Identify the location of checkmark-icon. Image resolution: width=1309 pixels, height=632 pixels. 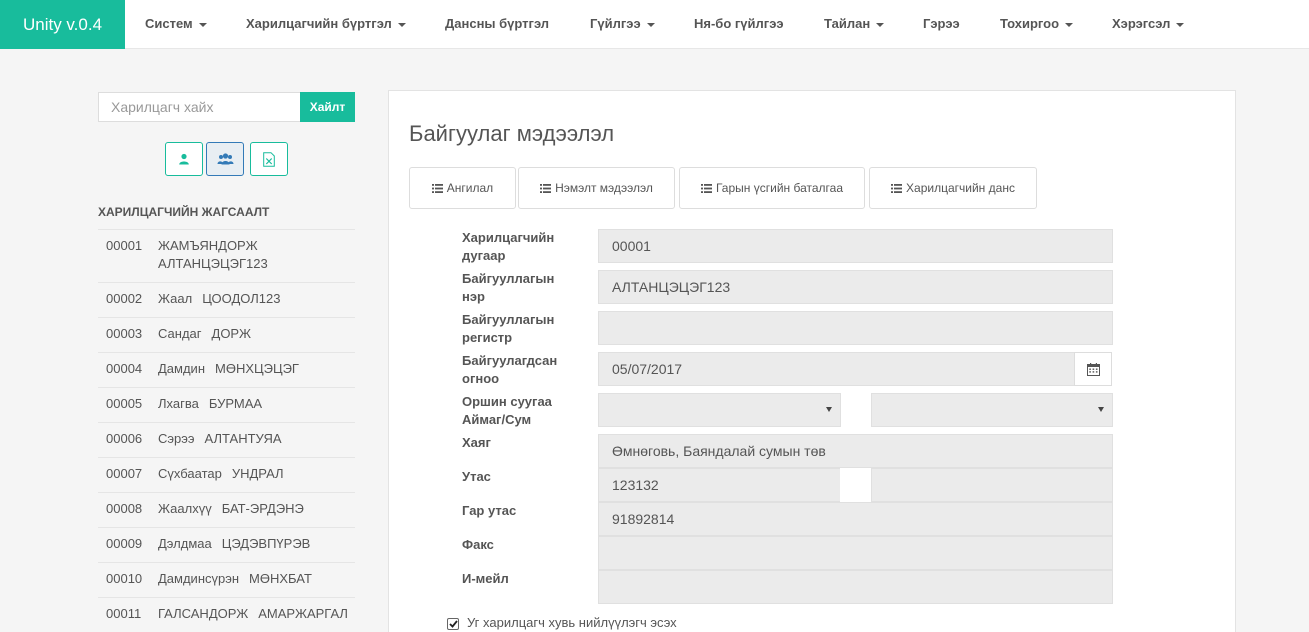
(453, 624).